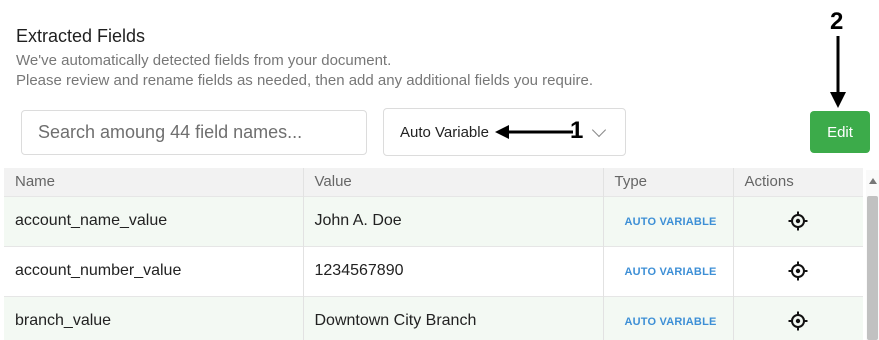  I want to click on section-title: Extracted Fields, so click(81, 36).